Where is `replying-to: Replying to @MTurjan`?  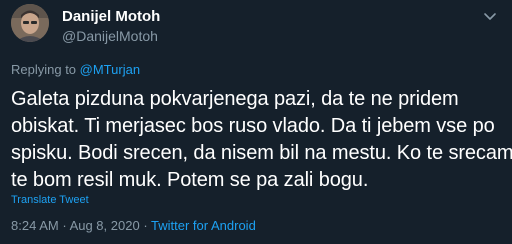 replying-to: Replying to @MTurjan is located at coordinates (75, 69).